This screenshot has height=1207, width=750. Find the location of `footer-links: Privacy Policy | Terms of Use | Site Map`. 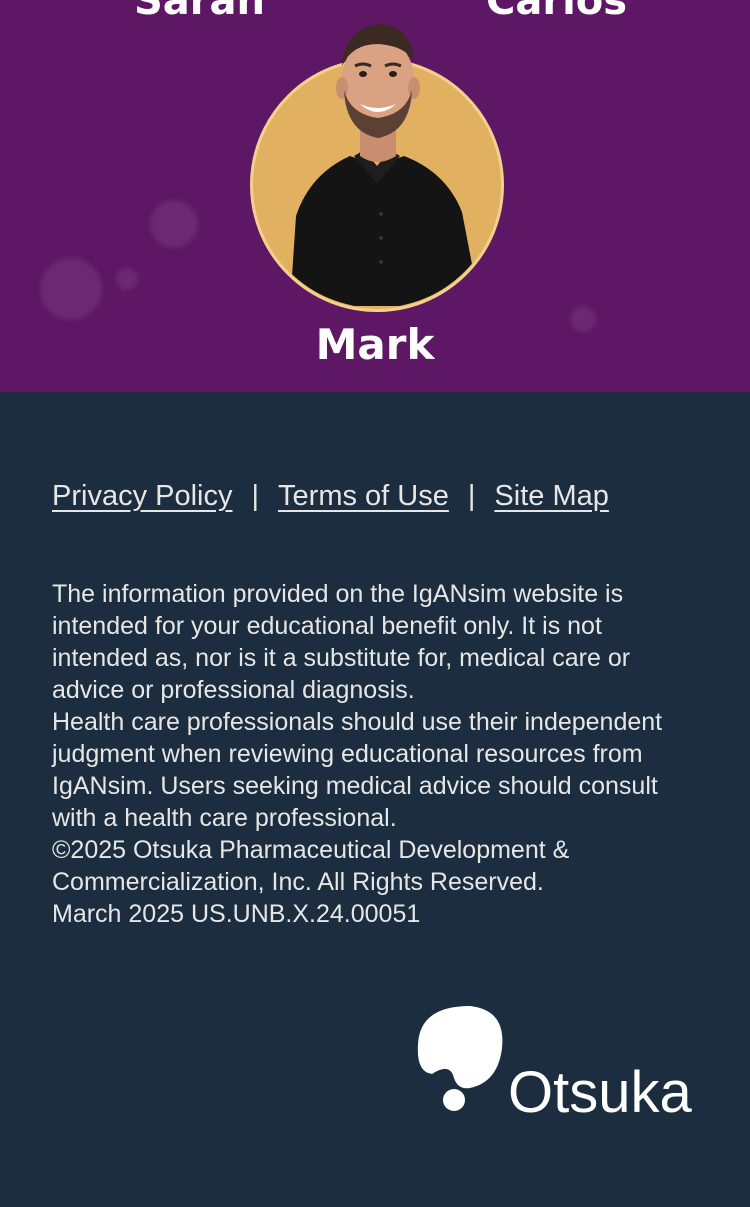

footer-links: Privacy Policy | Terms of Use | Site Map is located at coordinates (330, 496).